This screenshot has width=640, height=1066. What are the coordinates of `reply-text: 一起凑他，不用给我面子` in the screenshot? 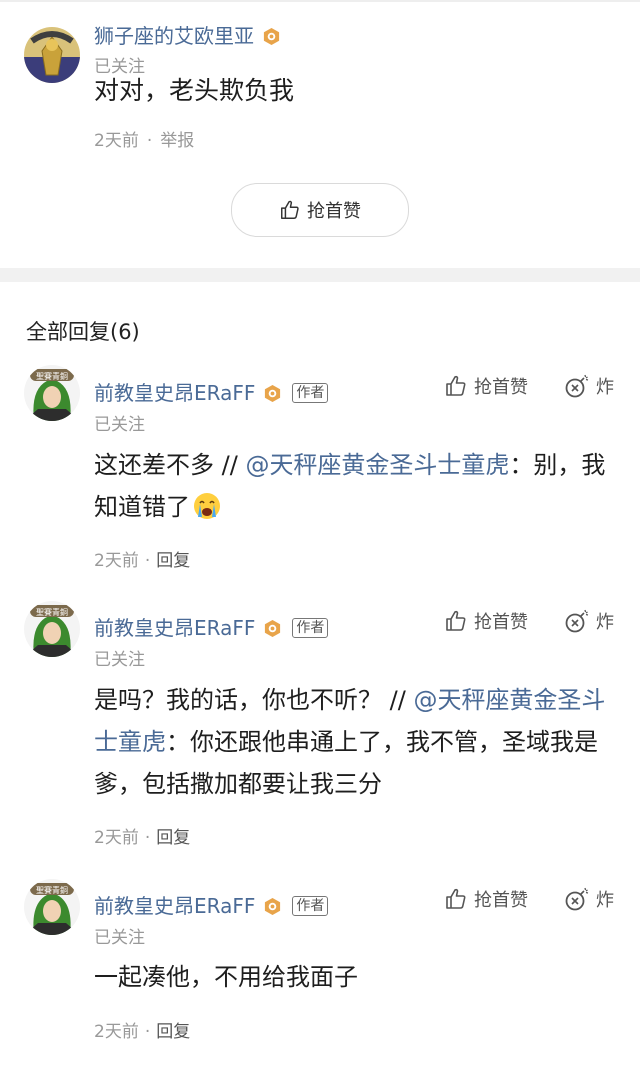 It's located at (354, 977).